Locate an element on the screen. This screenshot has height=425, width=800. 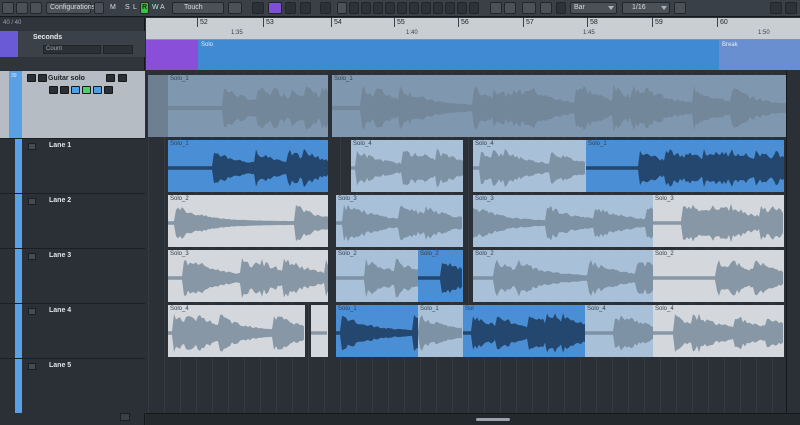
mixer-toggle-icon is located at coordinates (36, 8).